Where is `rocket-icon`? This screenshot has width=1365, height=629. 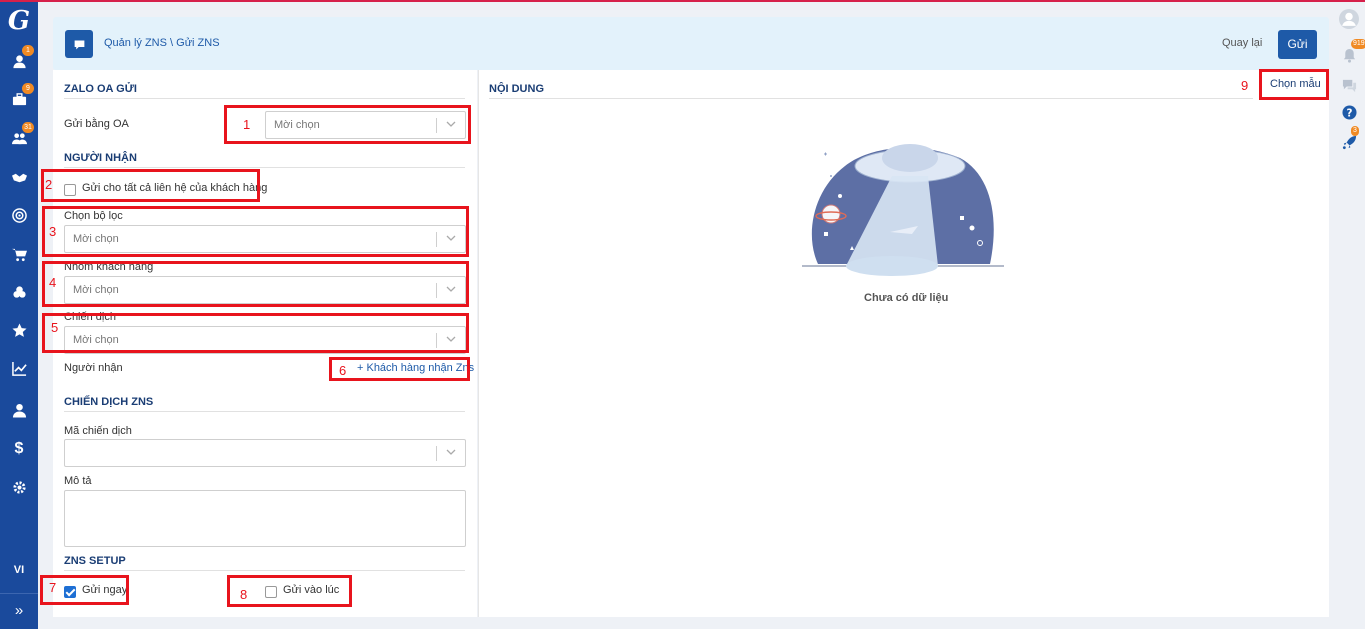
rocket-icon is located at coordinates (1349, 142).